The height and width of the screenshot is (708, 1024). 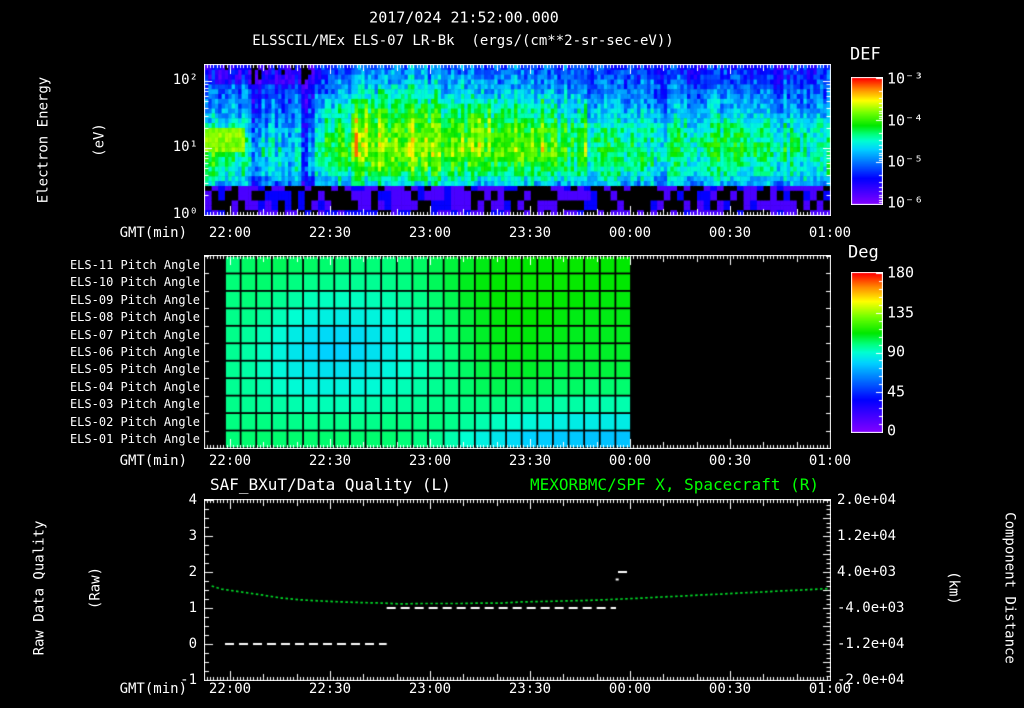 I want to click on pitch-row-label: ELS-01 Pitch Angle, so click(x=134, y=439).